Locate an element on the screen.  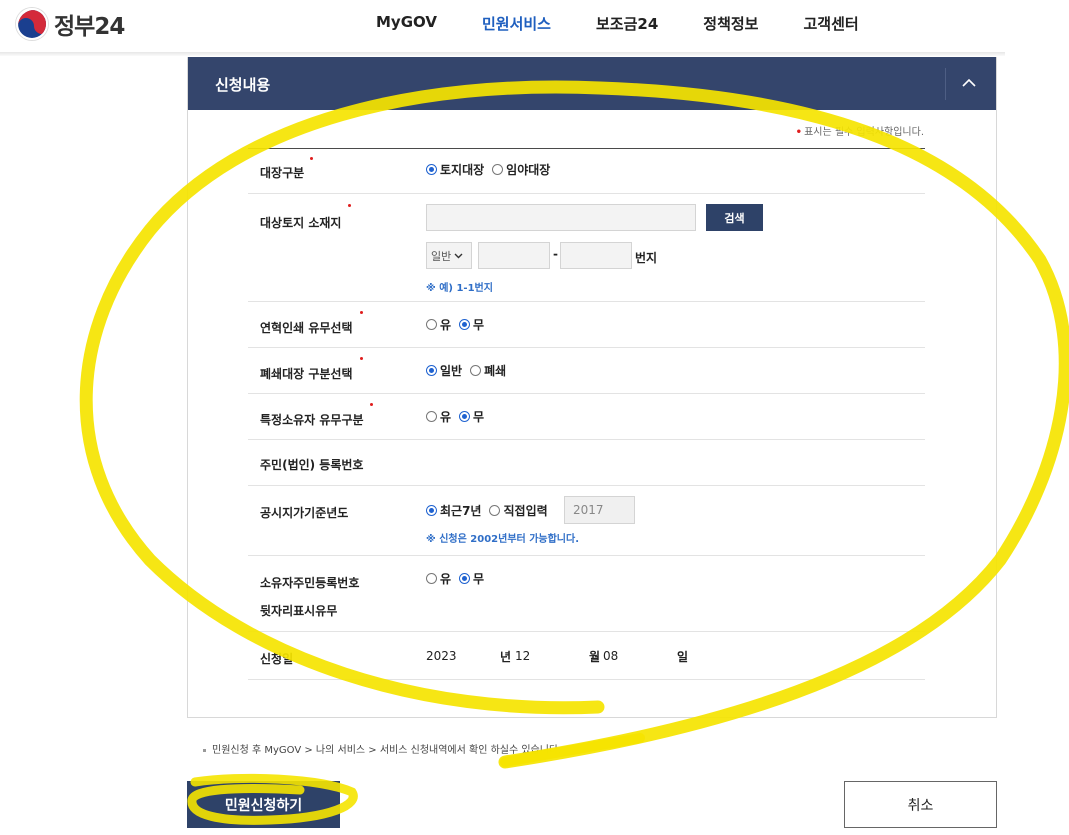
location-field-group: 검색 일반 - 번지 ※ 예) 1-1번지 is located at coordinates (626, 249).